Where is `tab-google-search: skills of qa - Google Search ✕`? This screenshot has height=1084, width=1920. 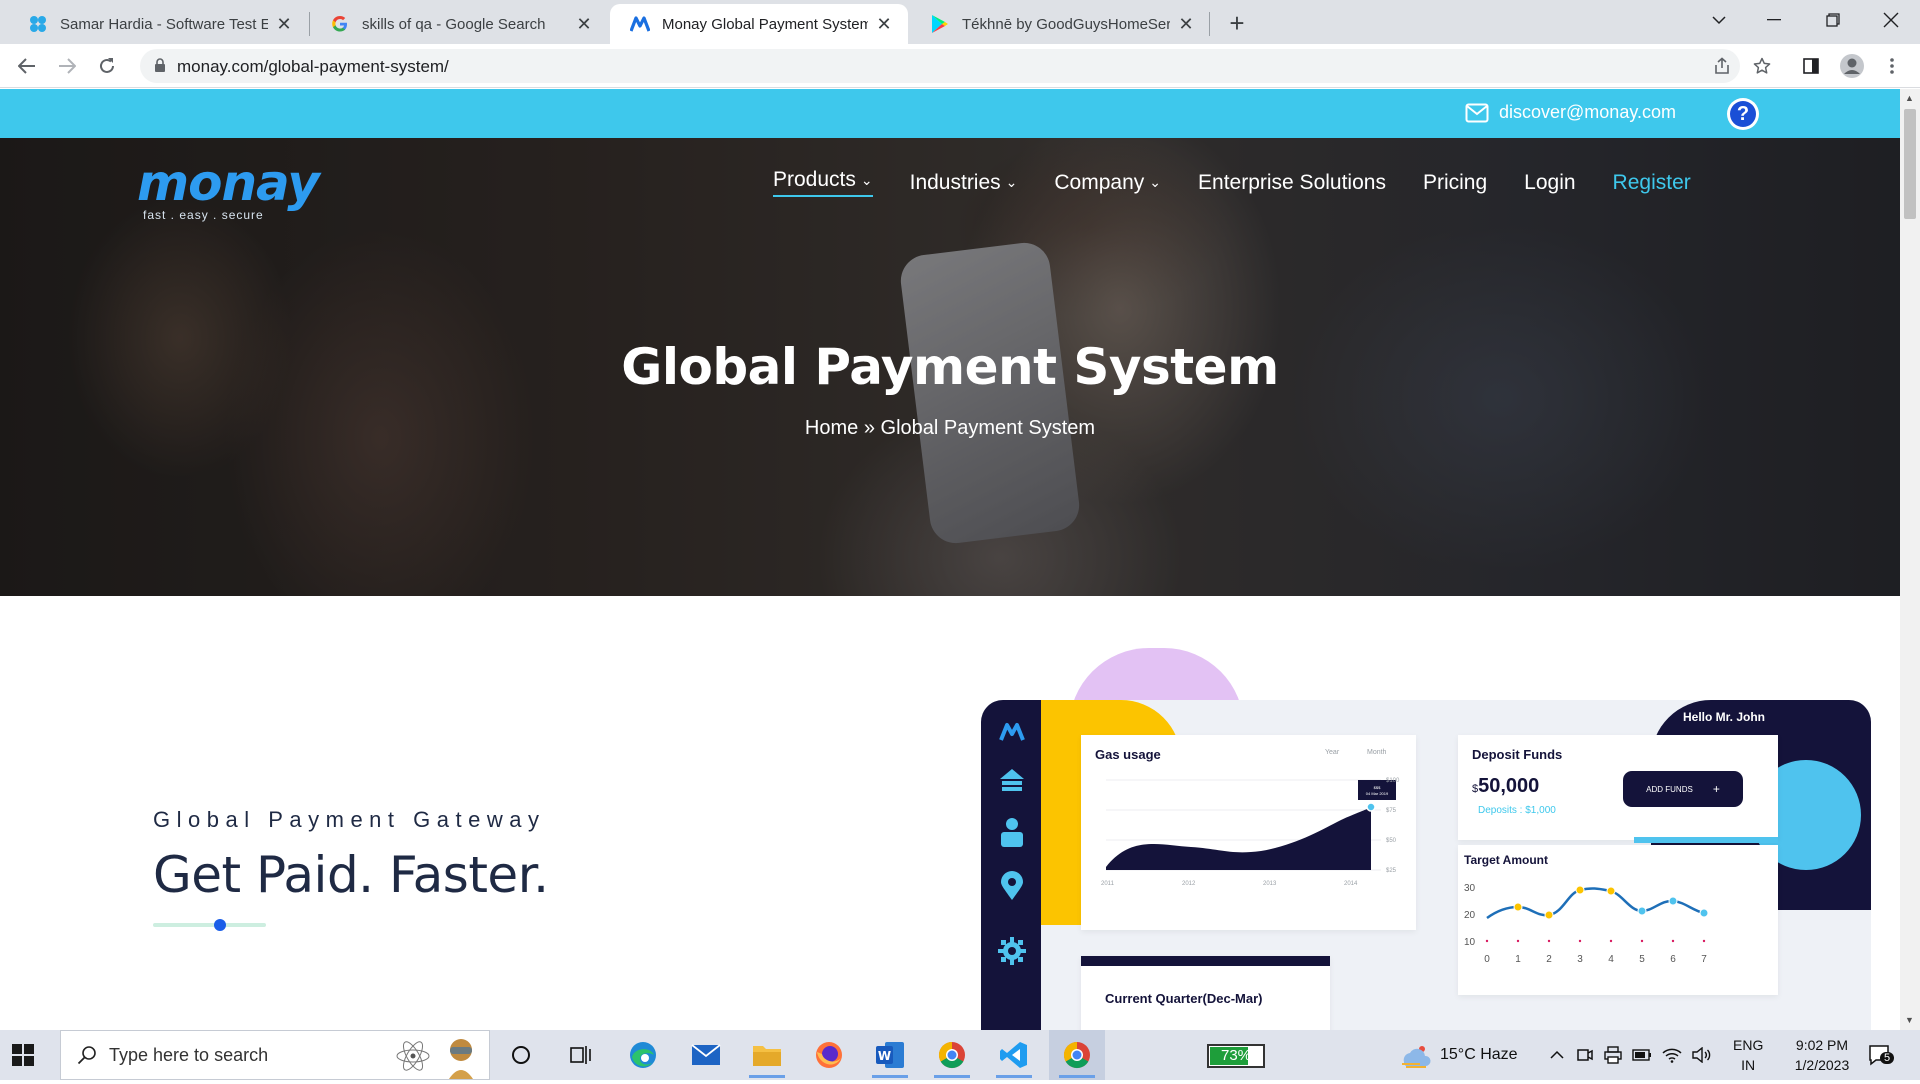
tab-google-search: skills of qa - Google Search ✕ is located at coordinates (459, 24).